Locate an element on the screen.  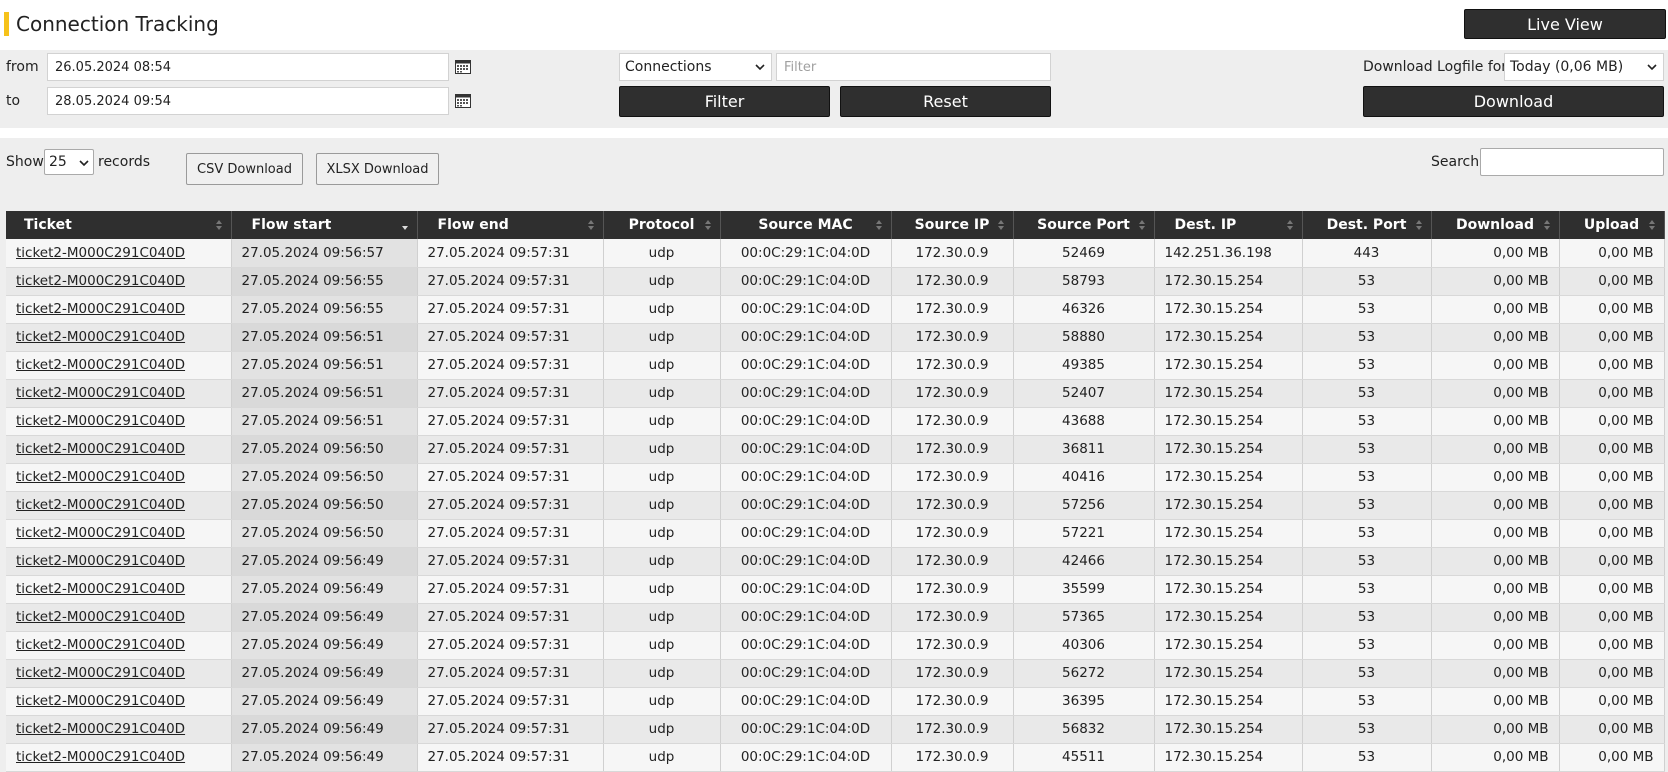
source-port-cell: 56272 is located at coordinates (1084, 673).